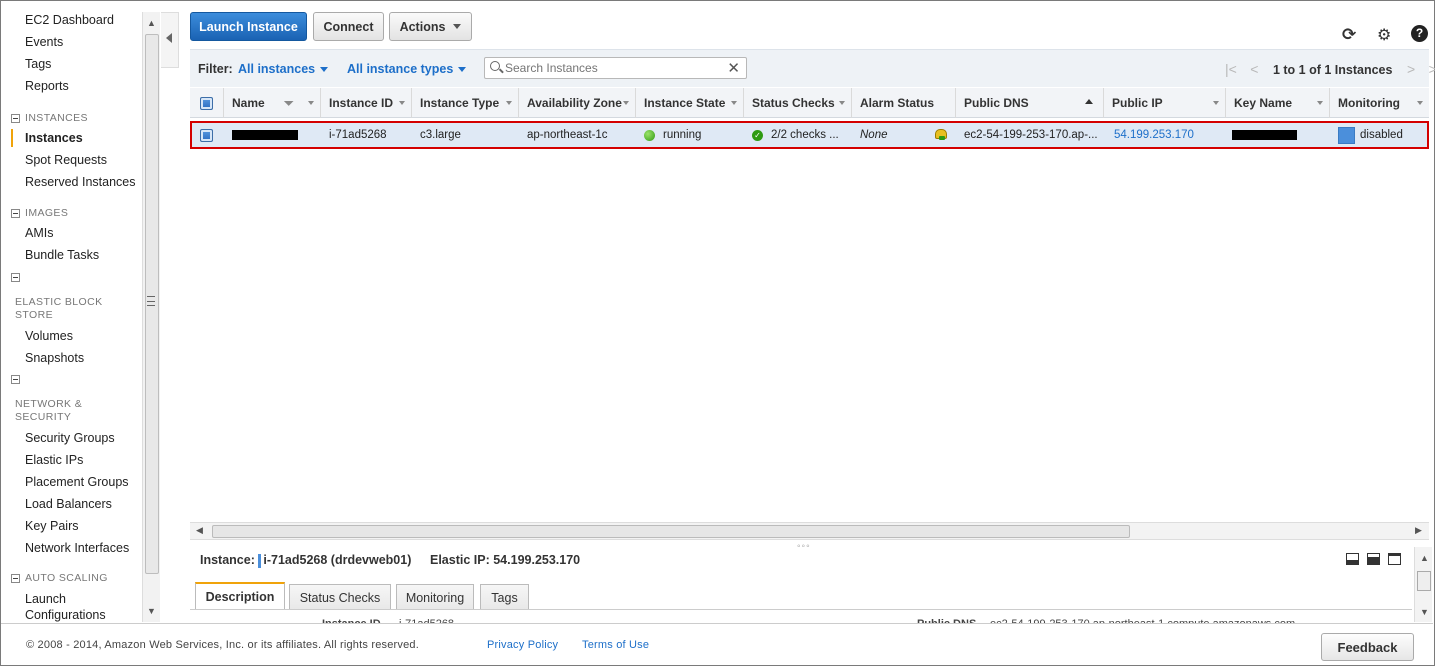  What do you see at coordinates (612, 68) in the screenshot?
I see `search-input` at bounding box center [612, 68].